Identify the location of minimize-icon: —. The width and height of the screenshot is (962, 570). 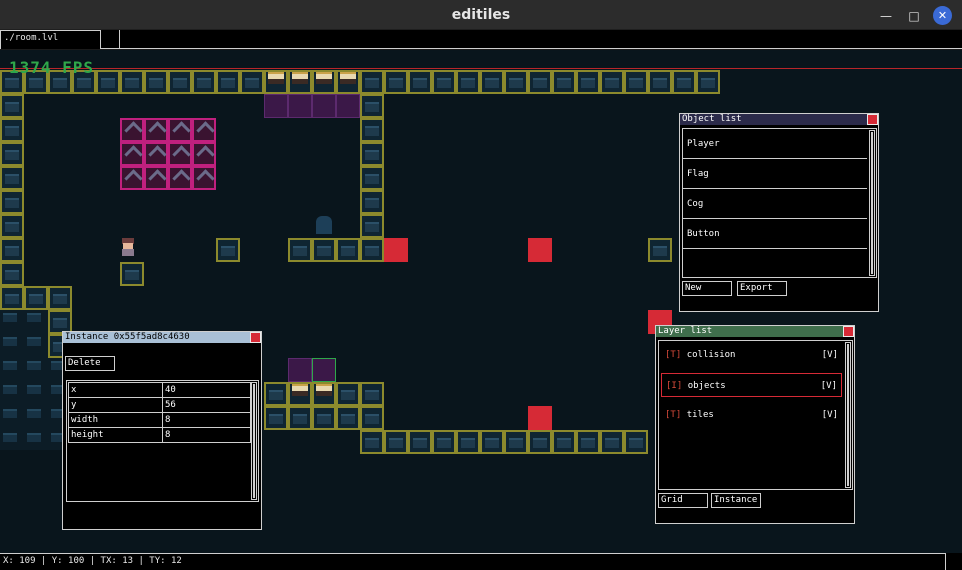
(886, 16).